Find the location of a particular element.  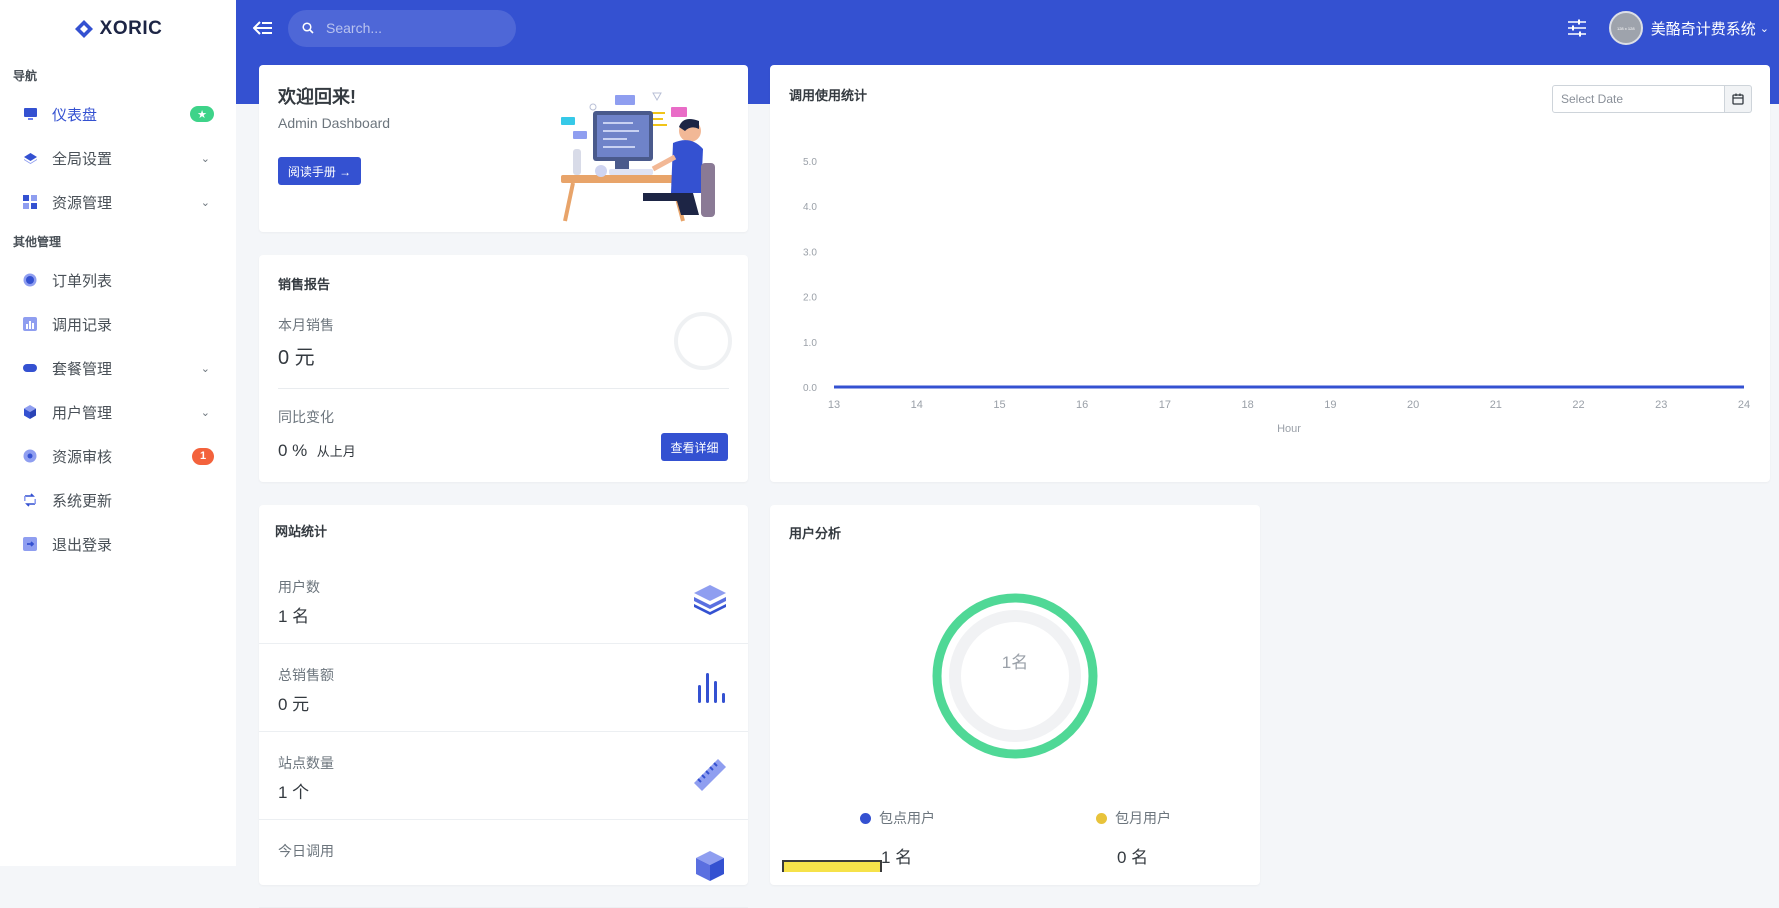

yoy-change-label: 同比变化 is located at coordinates (306, 417).